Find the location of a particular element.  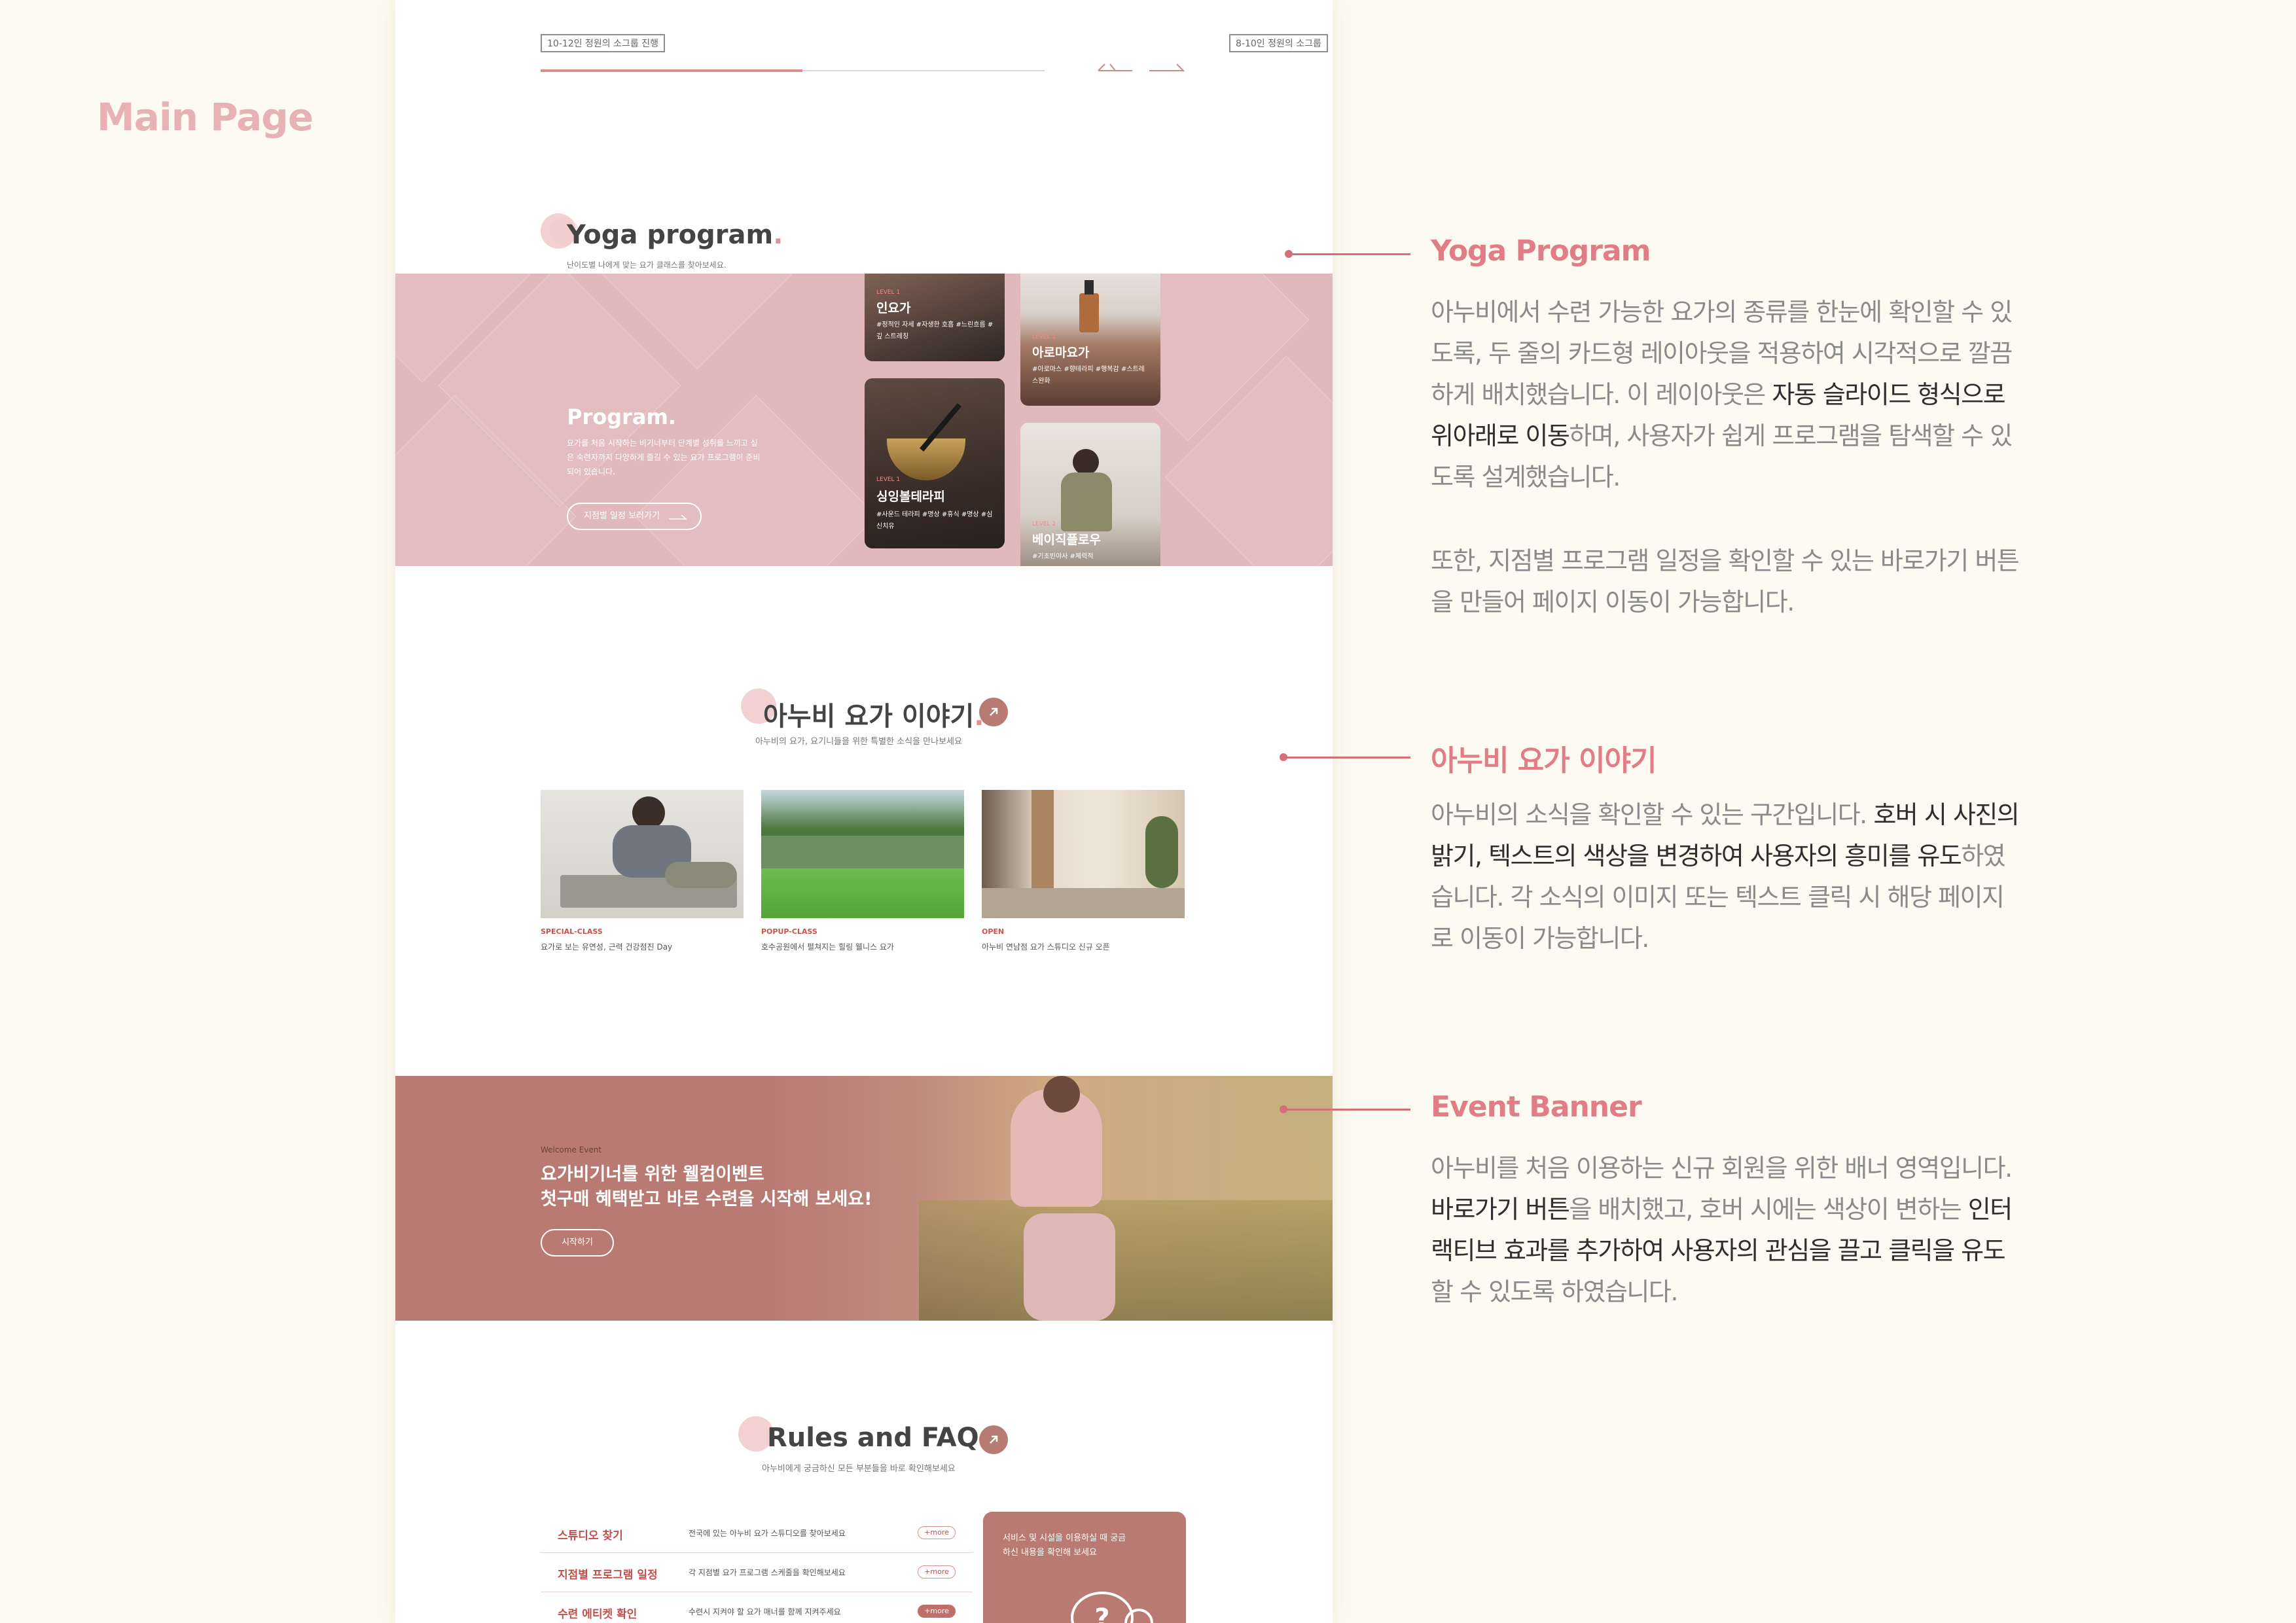

faq-row: 스튜디오 찾기 전국에 있는 아누비 요가 스튜디오를 찾아보세요 +more is located at coordinates (757, 1533).